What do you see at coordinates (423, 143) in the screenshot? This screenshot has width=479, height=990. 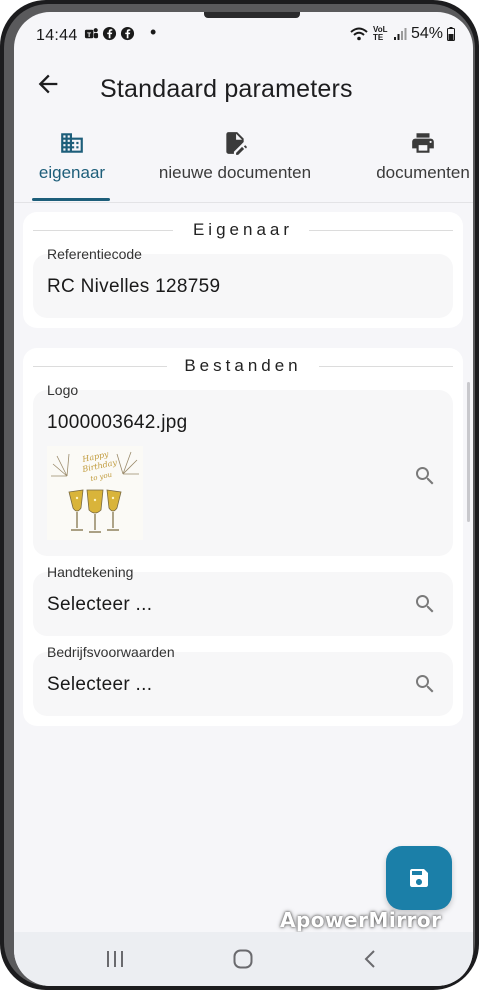 I see `printer-icon` at bounding box center [423, 143].